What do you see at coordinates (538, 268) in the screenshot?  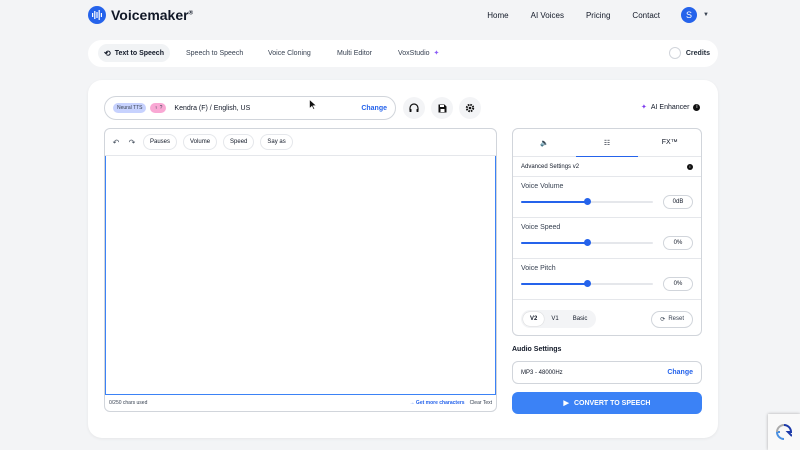 I see `voice-pitch-label: Voice Pitch` at bounding box center [538, 268].